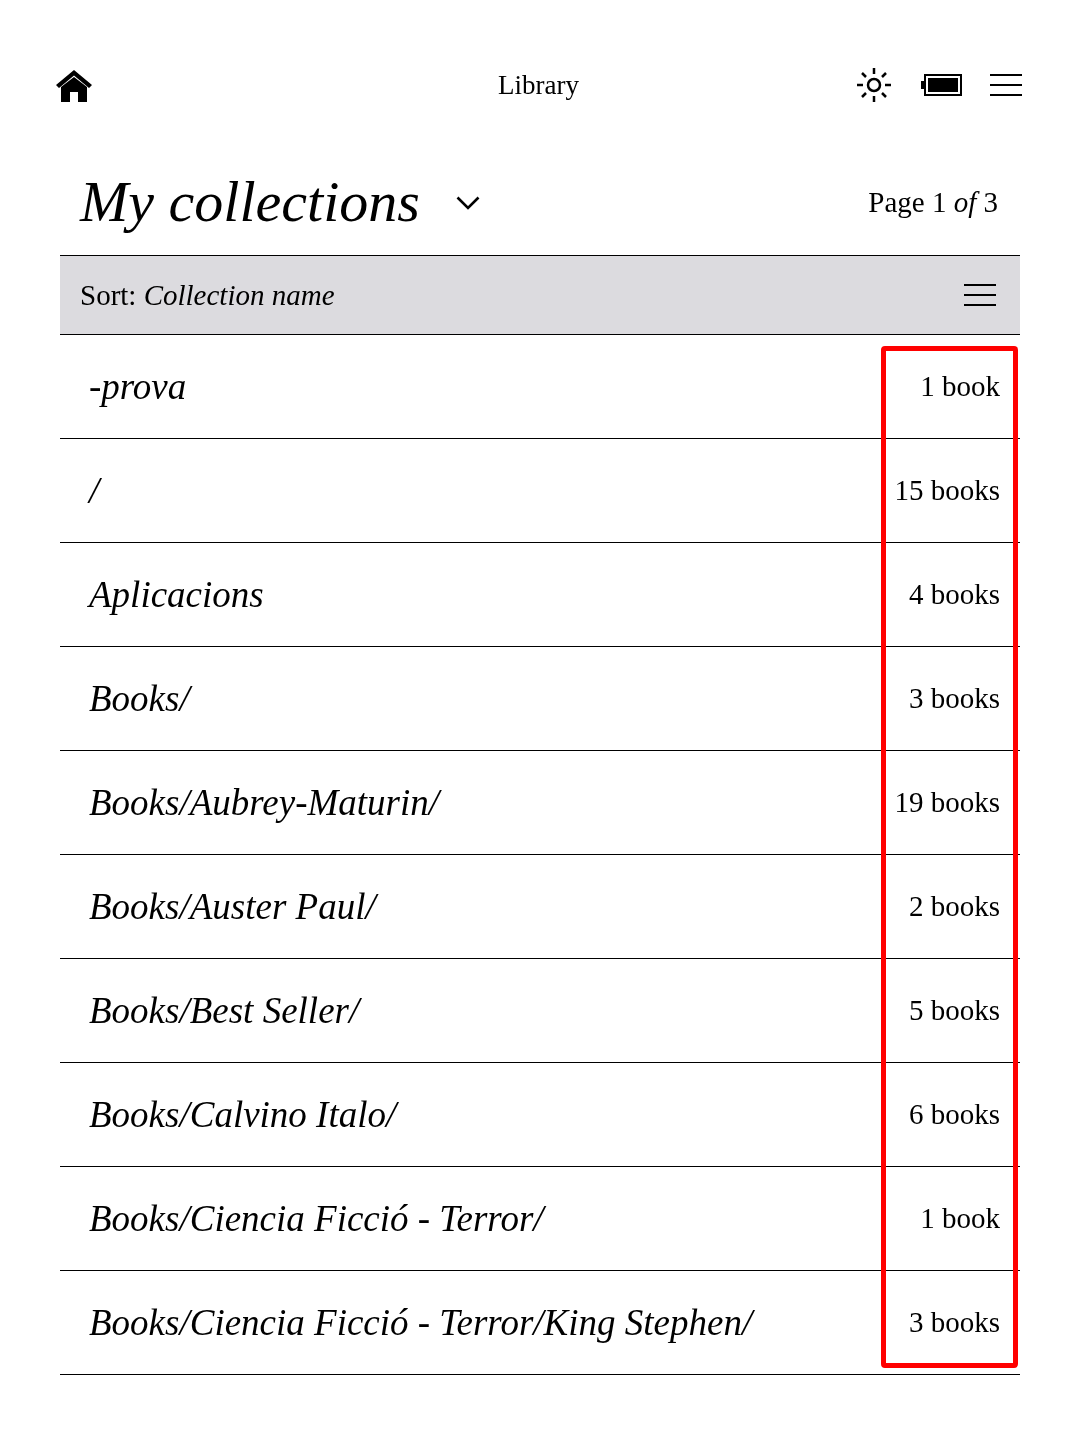 The image size is (1080, 1429). Describe the element at coordinates (243, 1114) in the screenshot. I see `collection-name: Books/Calvino Italo/` at that location.